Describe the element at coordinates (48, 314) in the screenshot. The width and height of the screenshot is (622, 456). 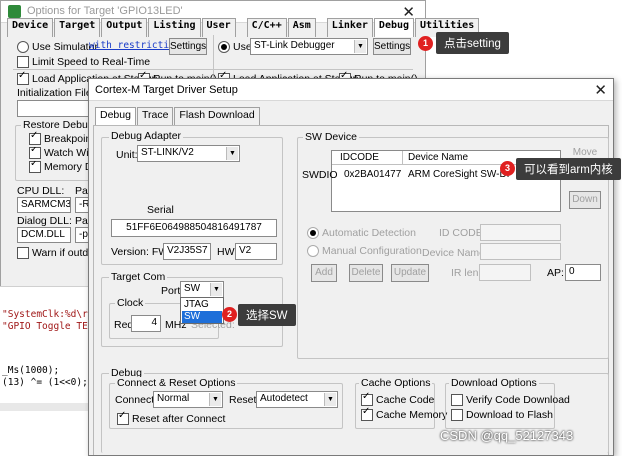
I see `code-line: "SystemClk:%d\r\` at that location.